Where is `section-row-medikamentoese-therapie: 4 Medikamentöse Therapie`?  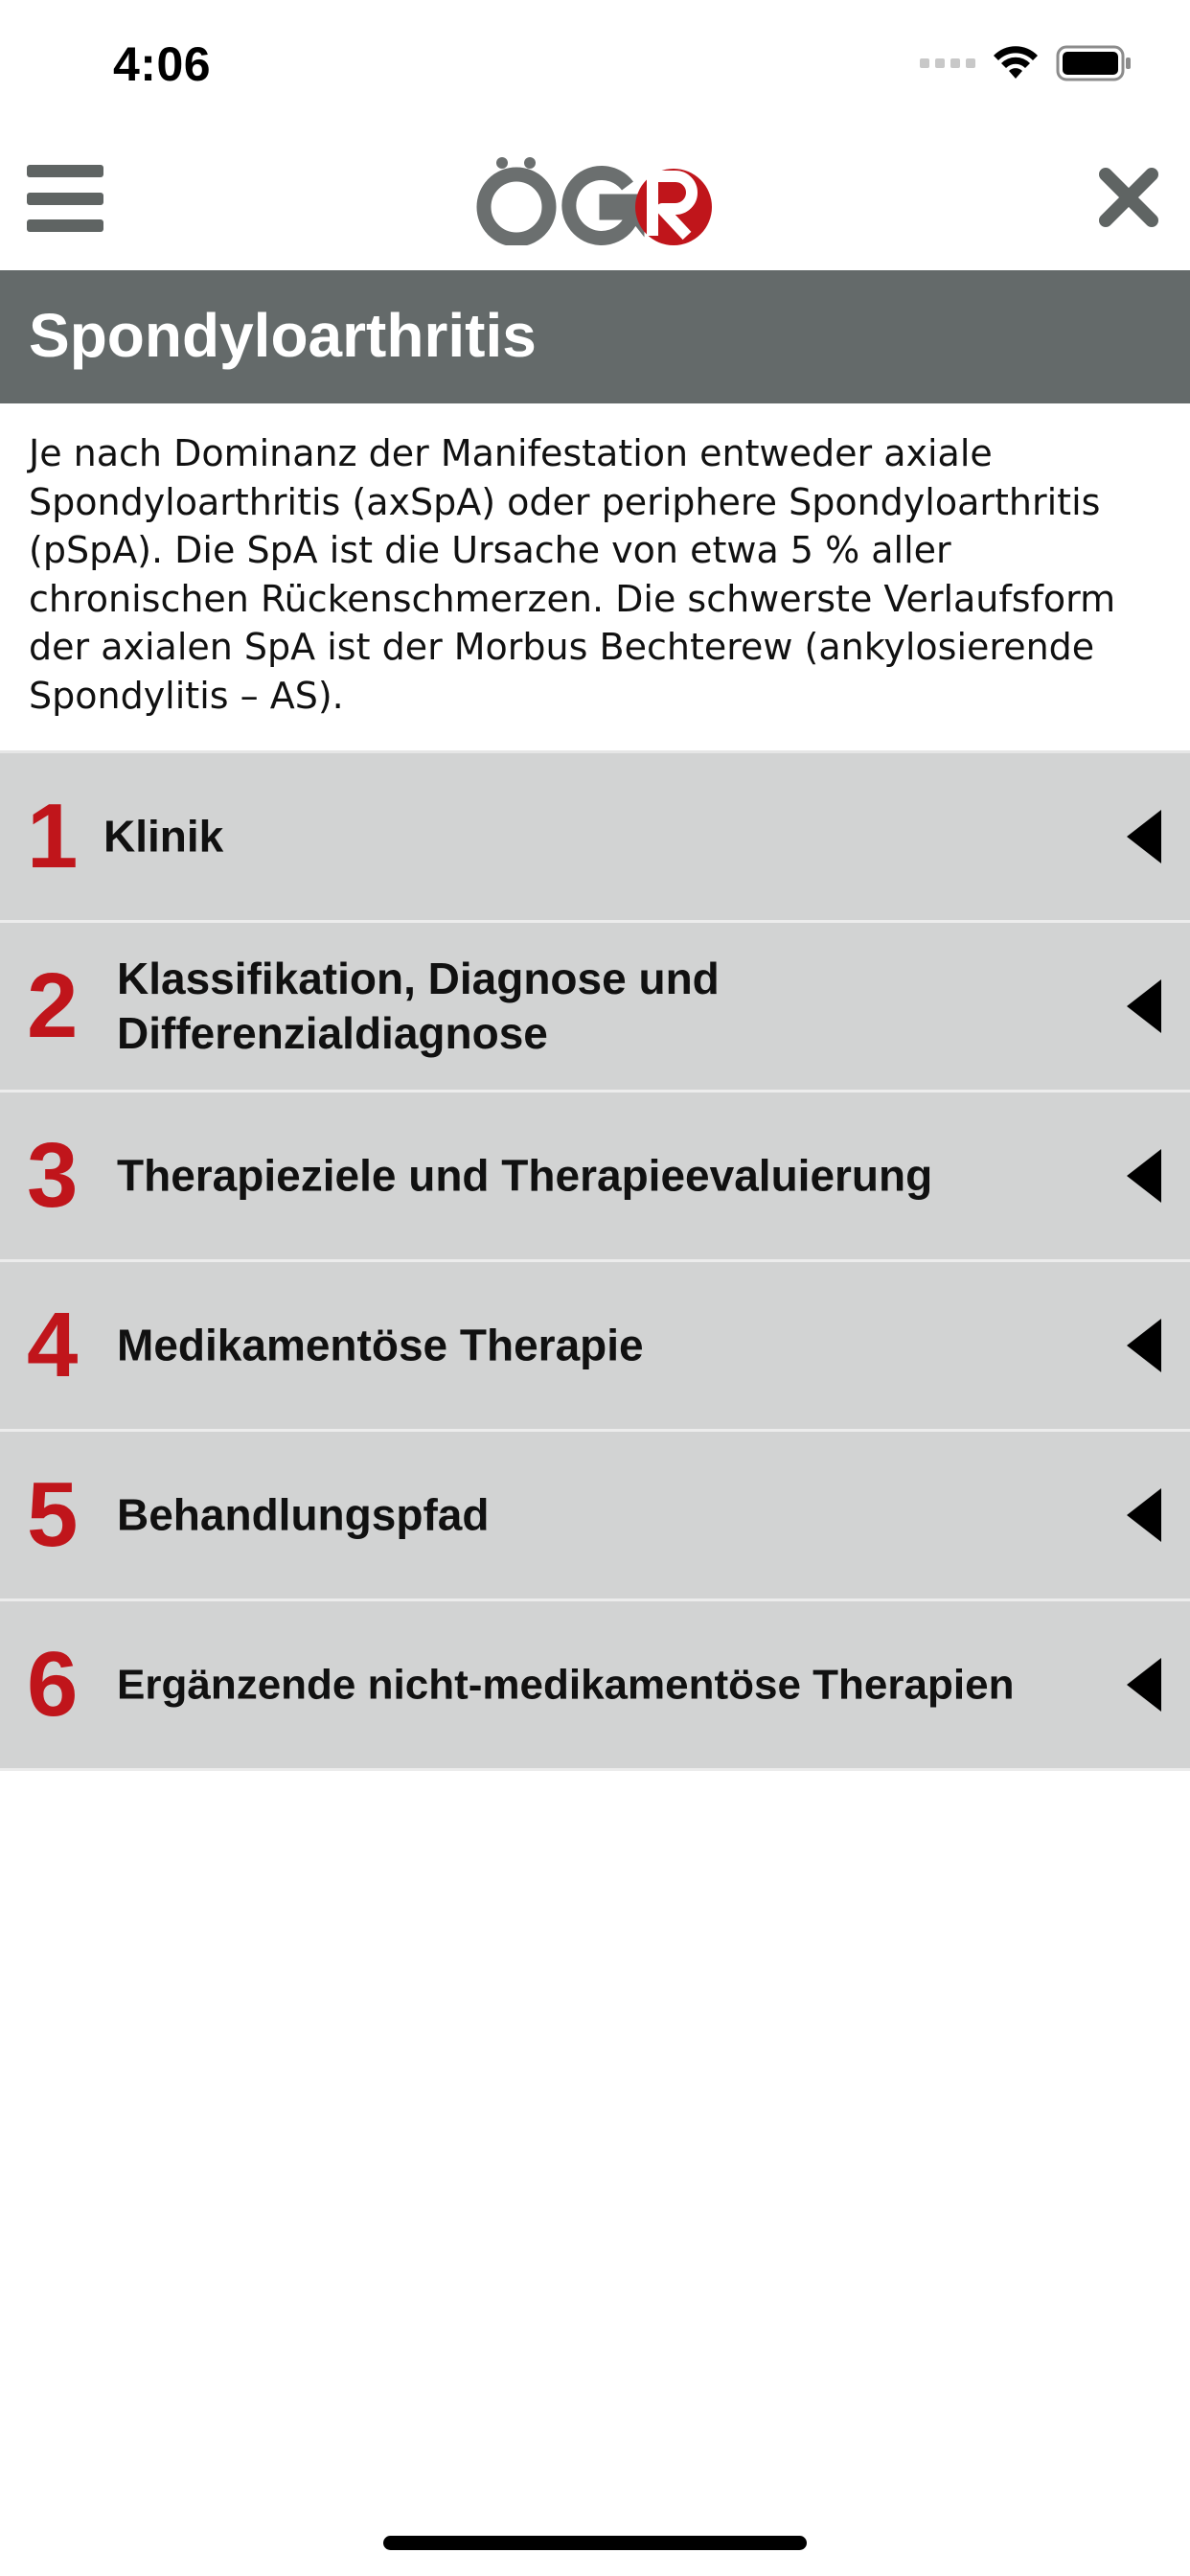 section-row-medikamentoese-therapie: 4 Medikamentöse Therapie is located at coordinates (595, 1347).